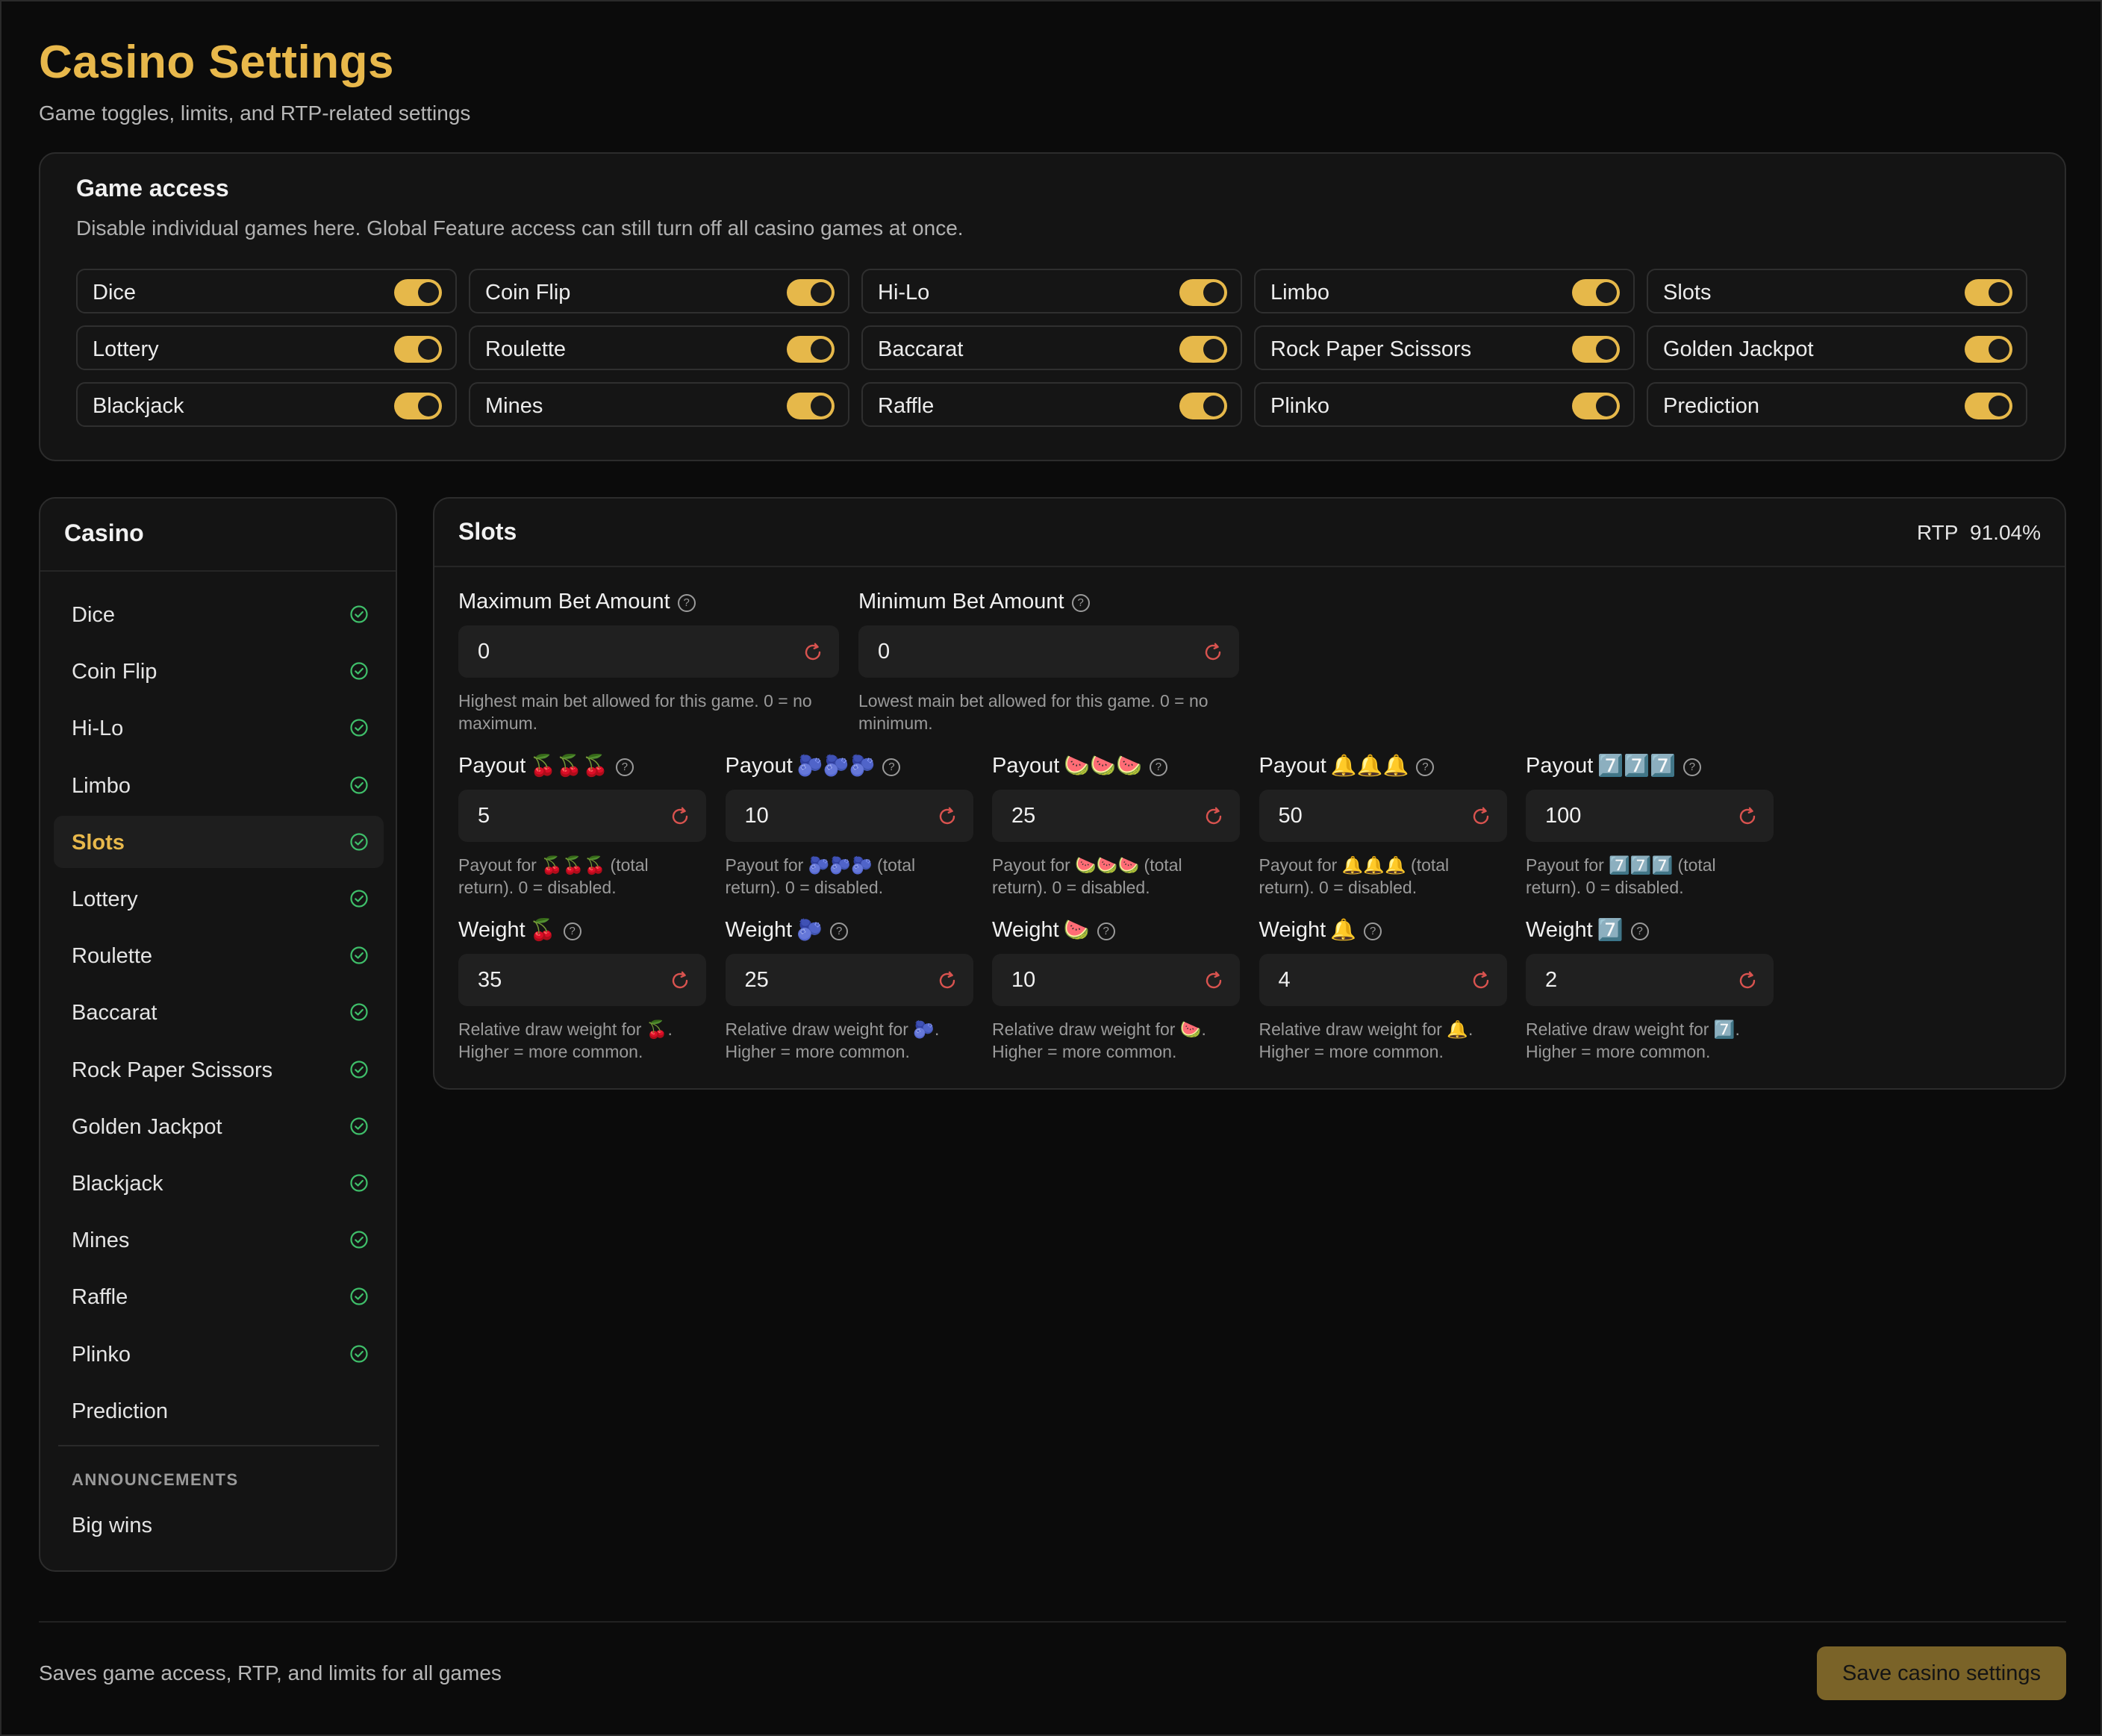 This screenshot has height=1736, width=2102. I want to click on game-toggle-mines: Mines, so click(659, 405).